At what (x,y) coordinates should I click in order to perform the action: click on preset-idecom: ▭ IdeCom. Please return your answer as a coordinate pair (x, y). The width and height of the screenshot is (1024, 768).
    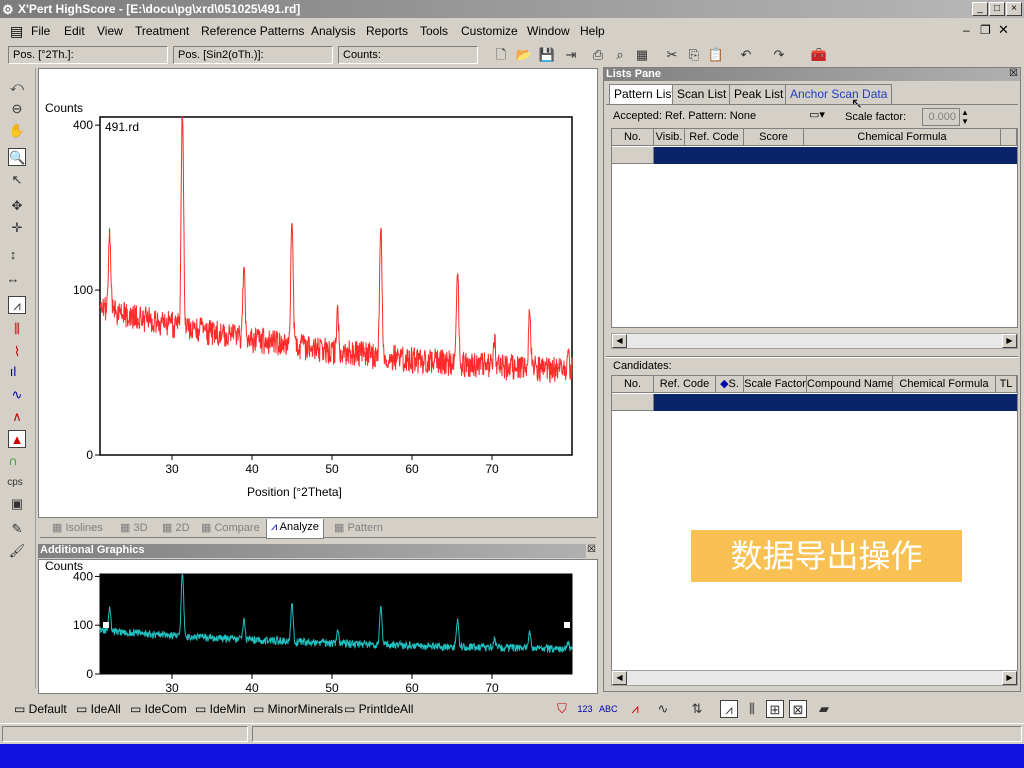
    Looking at the image, I should click on (158, 709).